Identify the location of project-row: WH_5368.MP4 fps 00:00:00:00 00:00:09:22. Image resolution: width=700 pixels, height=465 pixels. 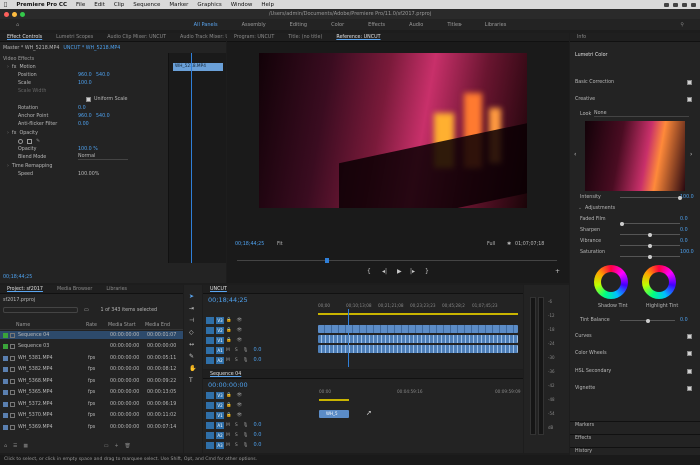
(91, 381).